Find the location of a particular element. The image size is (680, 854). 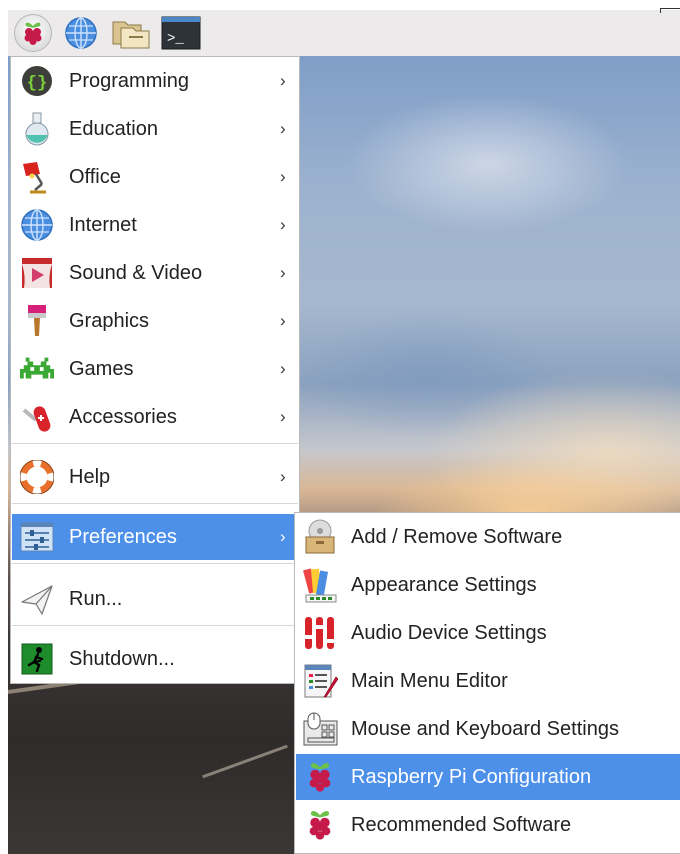

menu-item-preferences: Preferences › is located at coordinates (155, 537).